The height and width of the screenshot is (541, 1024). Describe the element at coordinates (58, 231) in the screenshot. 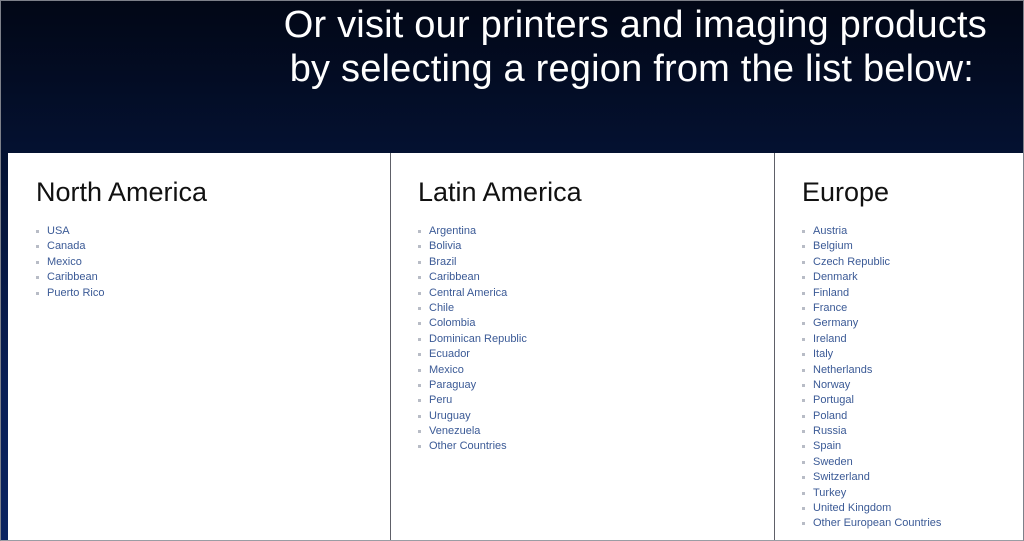

I see `country-link: USA` at that location.